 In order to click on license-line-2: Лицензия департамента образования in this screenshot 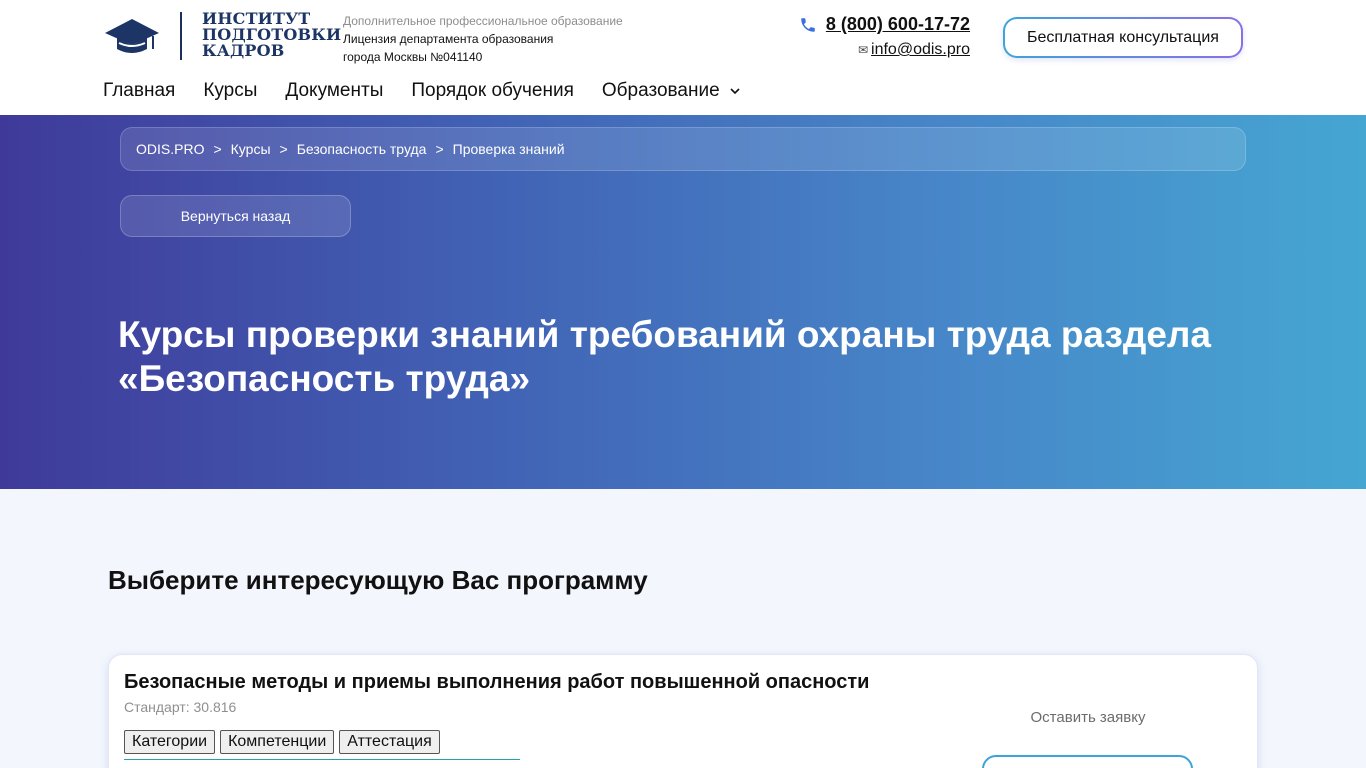, I will do `click(448, 39)`.